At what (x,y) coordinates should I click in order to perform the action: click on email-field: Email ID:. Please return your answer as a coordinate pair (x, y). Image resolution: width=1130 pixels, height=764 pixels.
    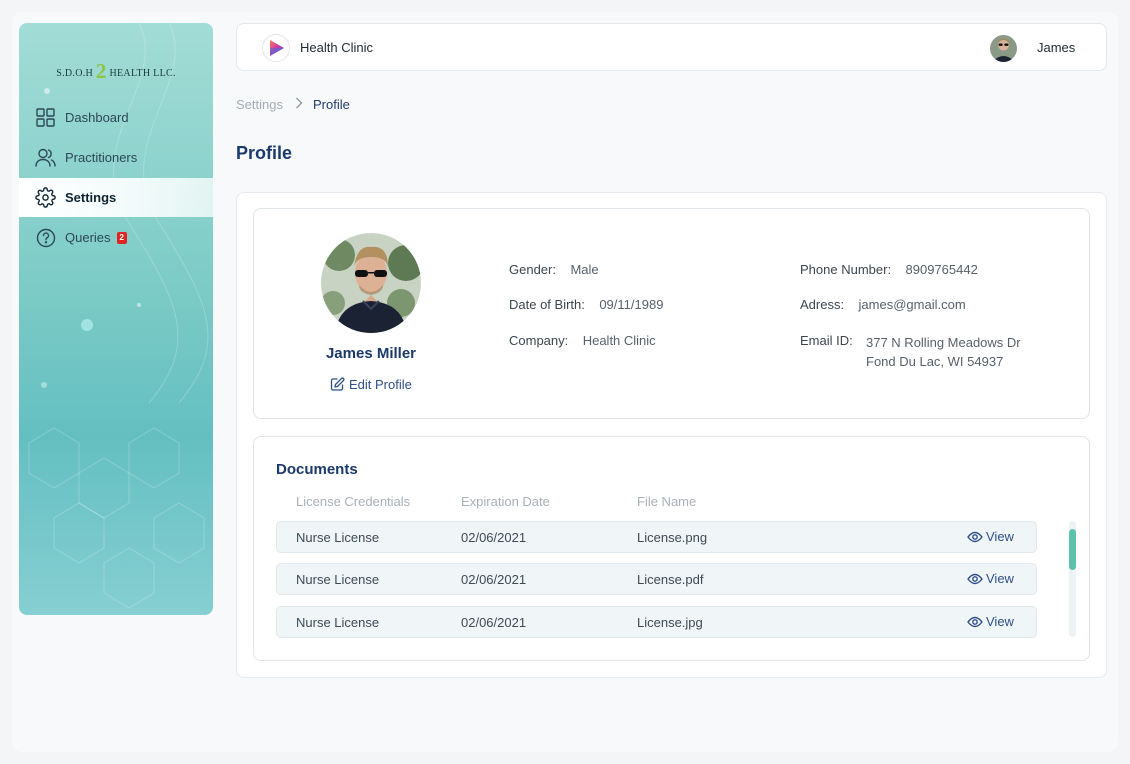
    Looking at the image, I should click on (826, 340).